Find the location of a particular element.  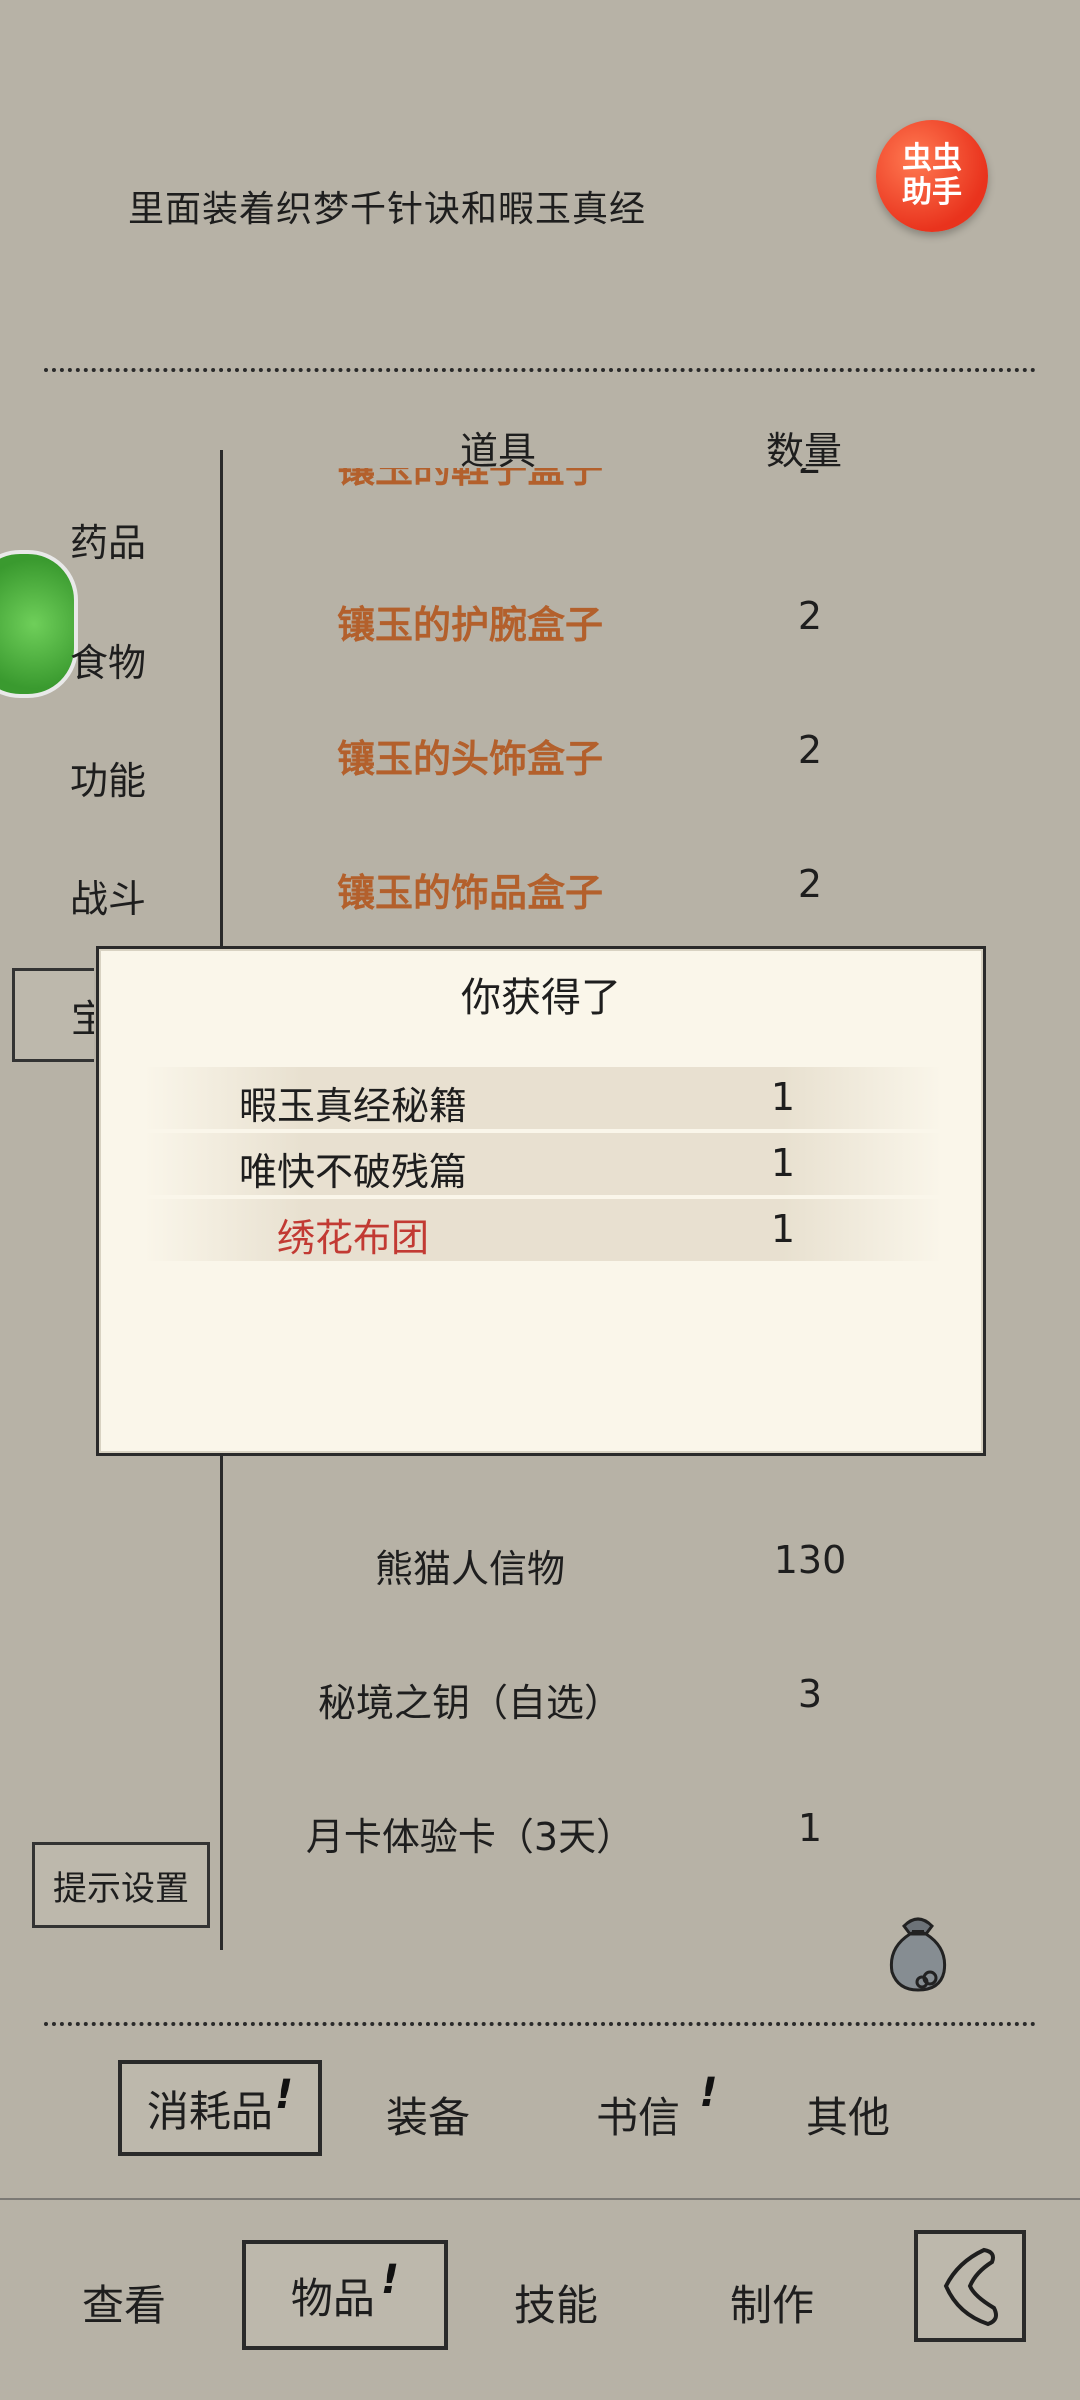

tab-letters-label: 书信 is located at coordinates (638, 2117).